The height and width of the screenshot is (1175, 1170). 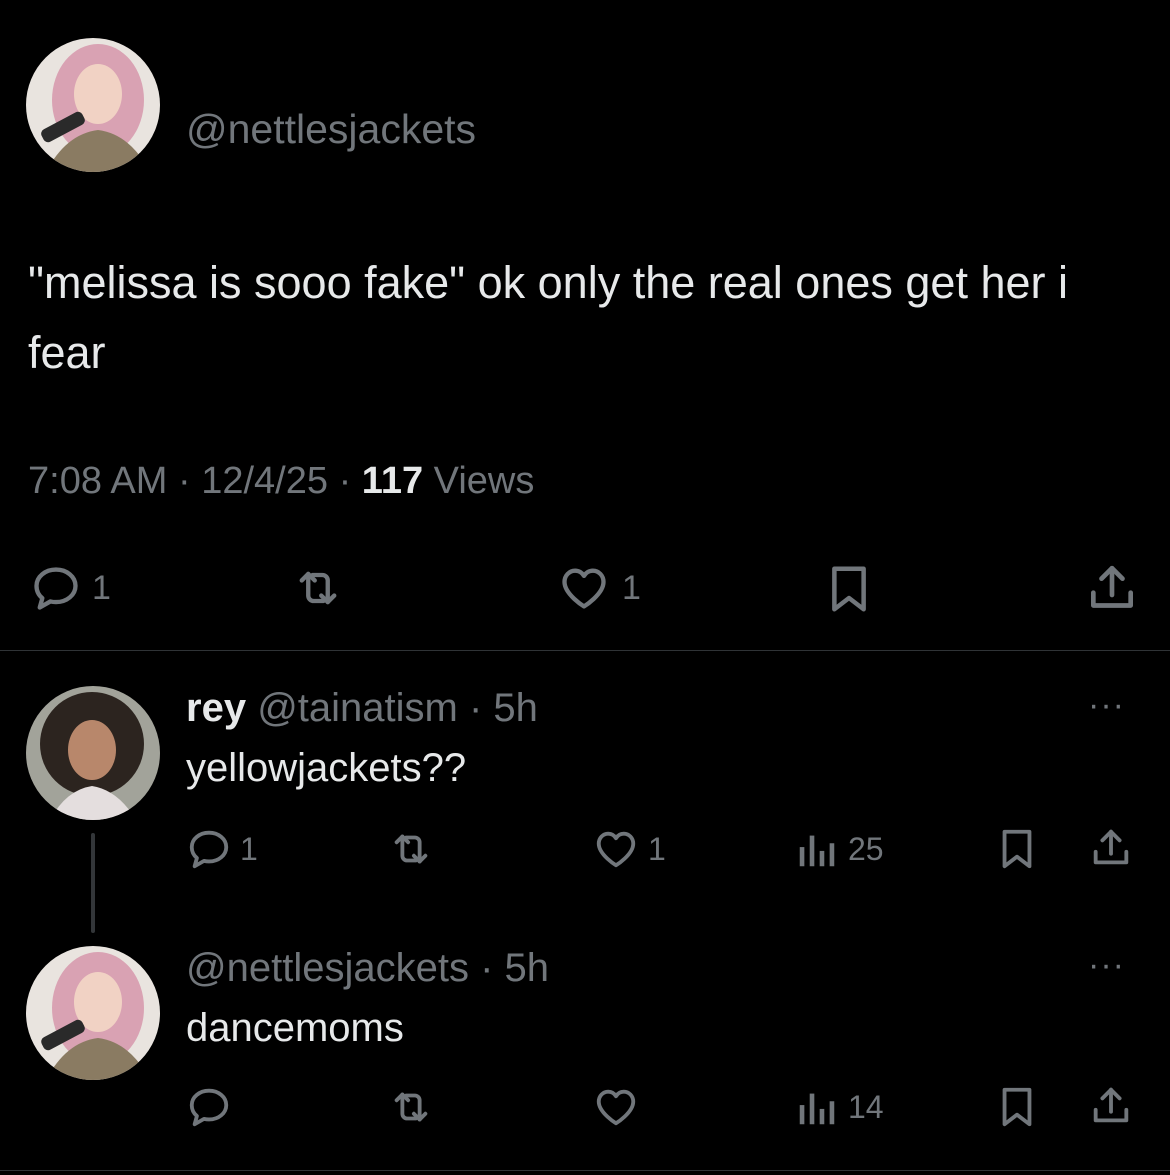 I want to click on views-count: 25, so click(x=866, y=848).